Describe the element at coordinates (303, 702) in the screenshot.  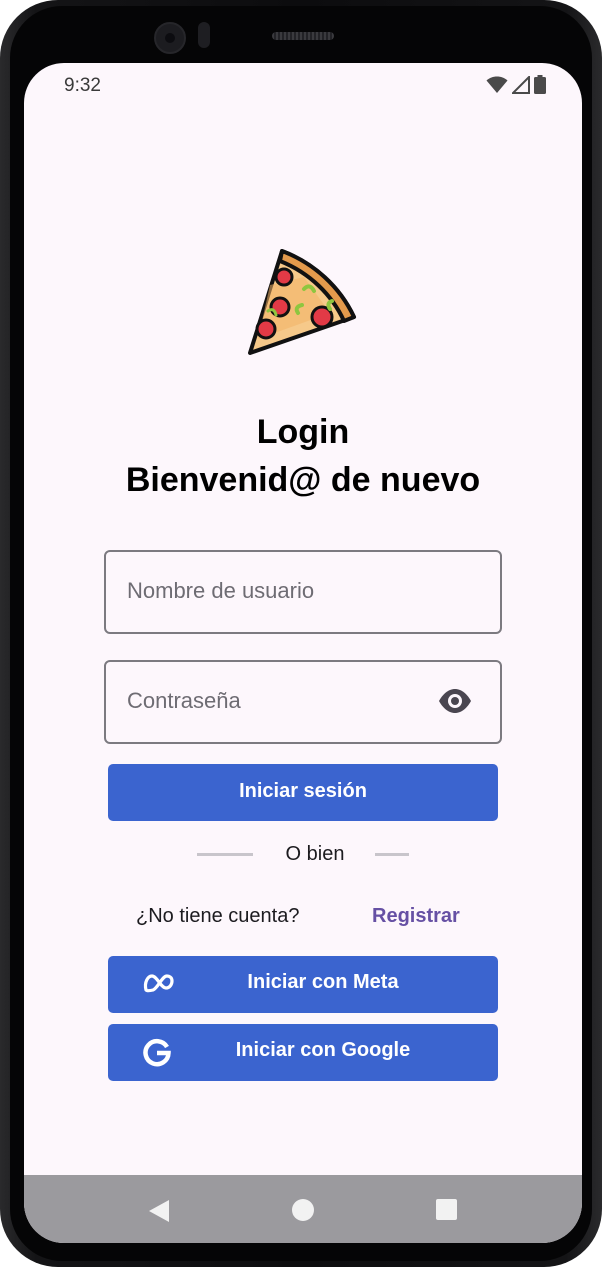
I see `password-field: Contraseña` at that location.